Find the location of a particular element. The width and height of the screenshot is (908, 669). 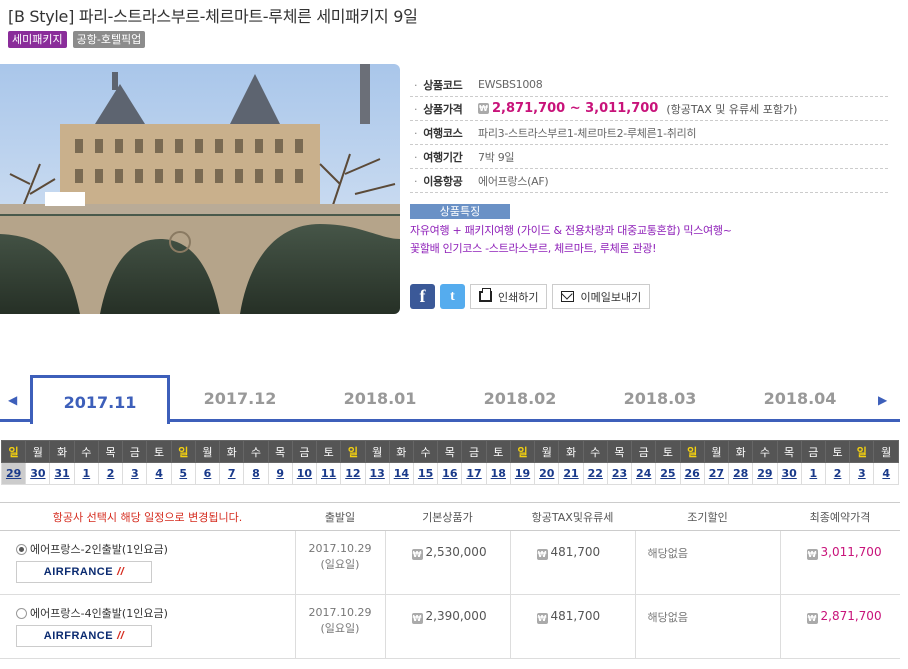

print-button: 인쇄하기 is located at coordinates (509, 296).